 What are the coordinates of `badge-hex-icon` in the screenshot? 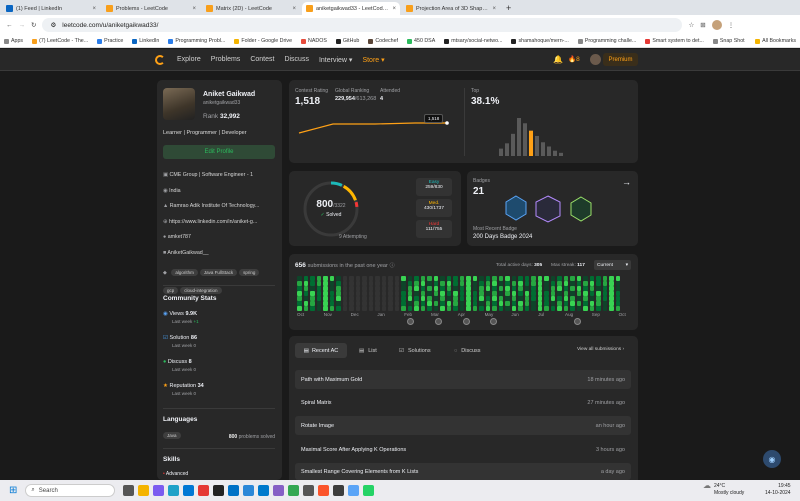 It's located at (581, 209).